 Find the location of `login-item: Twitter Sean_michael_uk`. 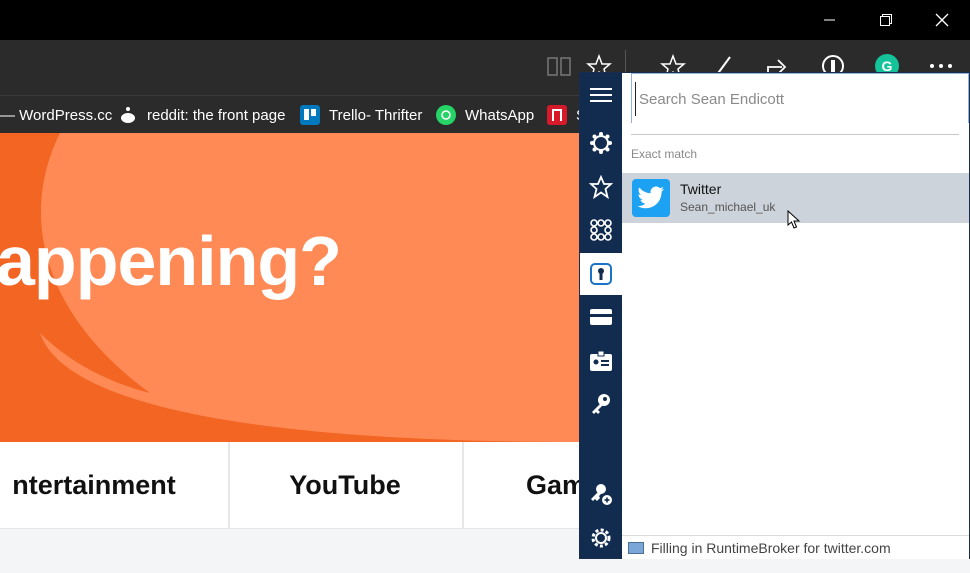

login-item: Twitter Sean_michael_uk is located at coordinates (795, 201).